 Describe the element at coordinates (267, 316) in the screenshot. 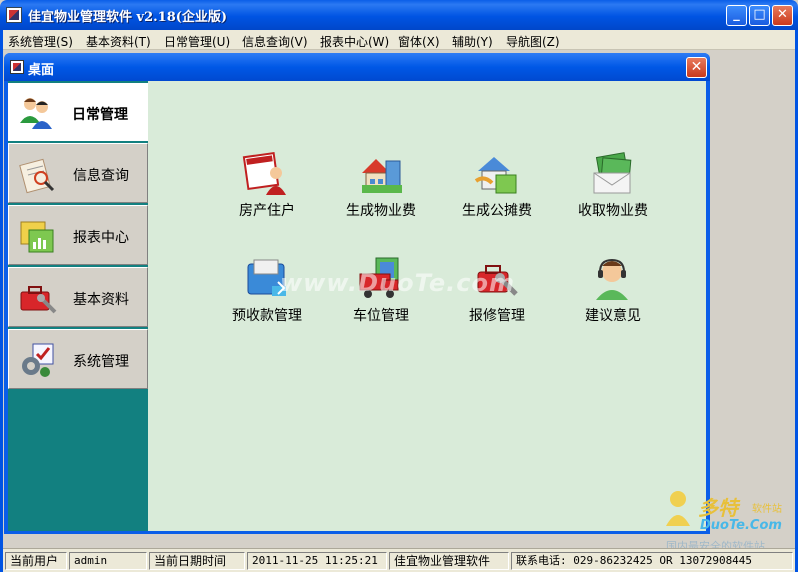

I see `tile-label: 预收款管理` at that location.